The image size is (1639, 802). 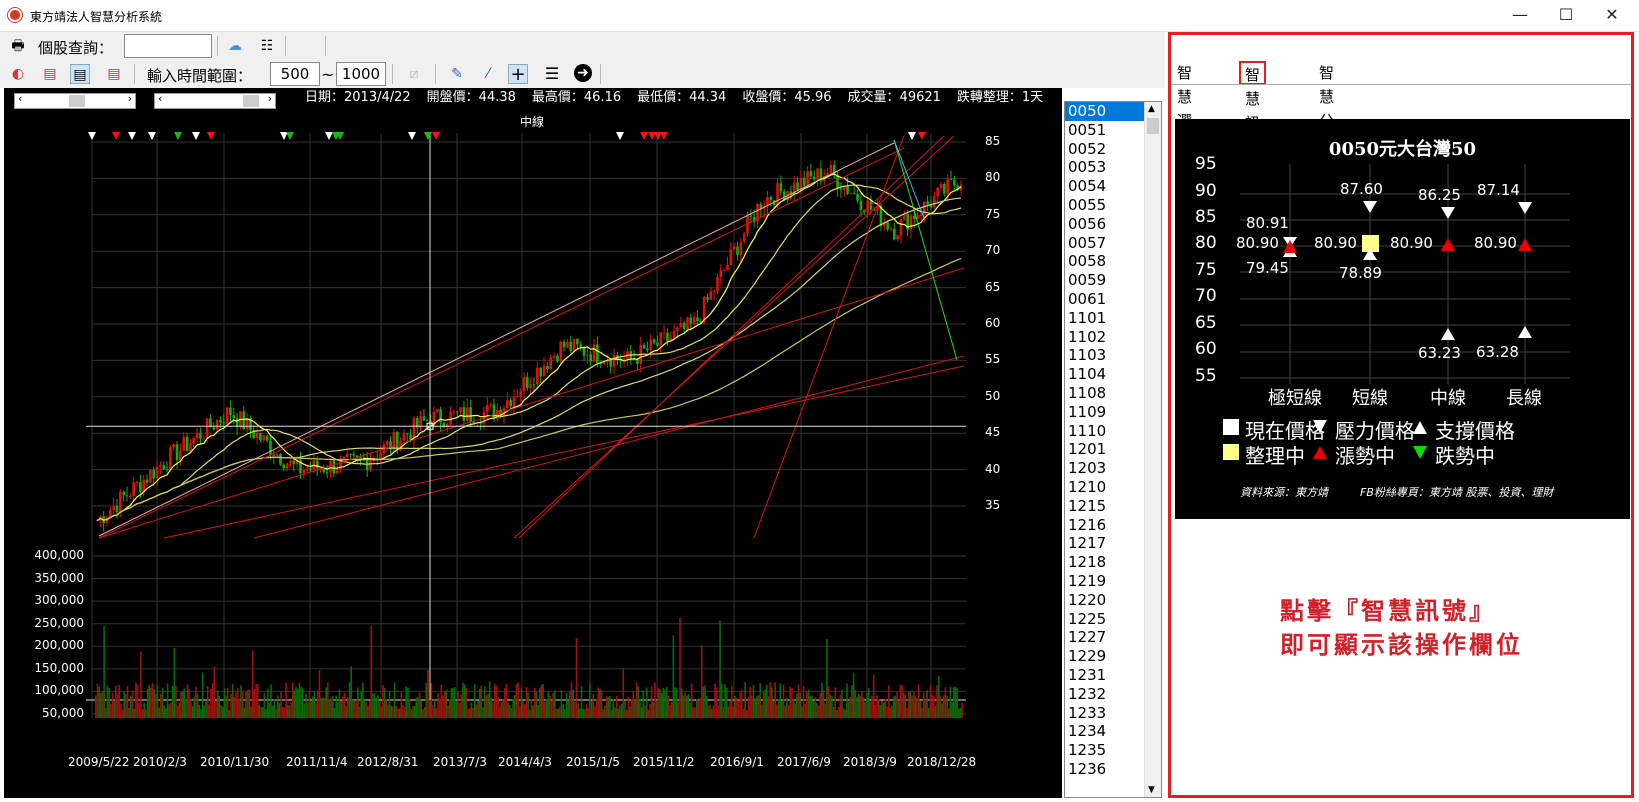 What do you see at coordinates (1327, 107) in the screenshot?
I see `tab-smart-analysis: 智慧分析` at bounding box center [1327, 107].